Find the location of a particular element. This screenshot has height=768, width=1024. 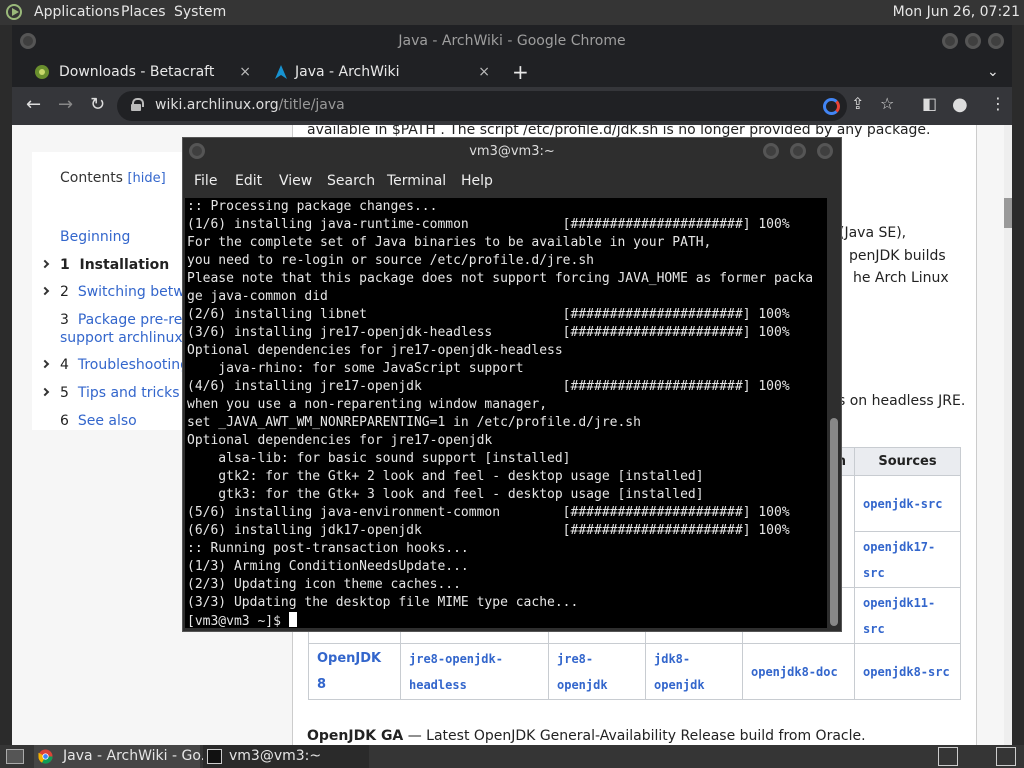

toc-item-beginning: Beginning is located at coordinates (95, 237).